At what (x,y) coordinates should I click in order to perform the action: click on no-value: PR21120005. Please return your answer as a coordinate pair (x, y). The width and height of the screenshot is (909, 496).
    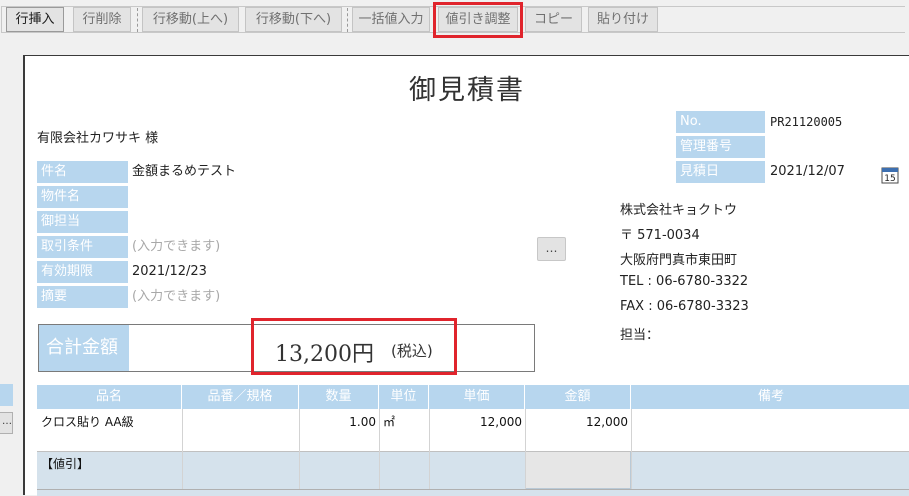
    Looking at the image, I should click on (806, 122).